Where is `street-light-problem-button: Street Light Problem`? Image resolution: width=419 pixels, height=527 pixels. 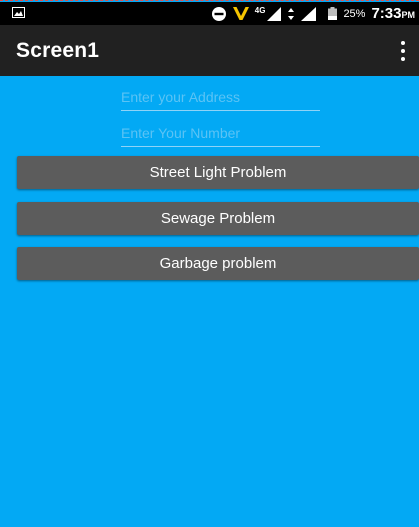
street-light-problem-button: Street Light Problem is located at coordinates (218, 172).